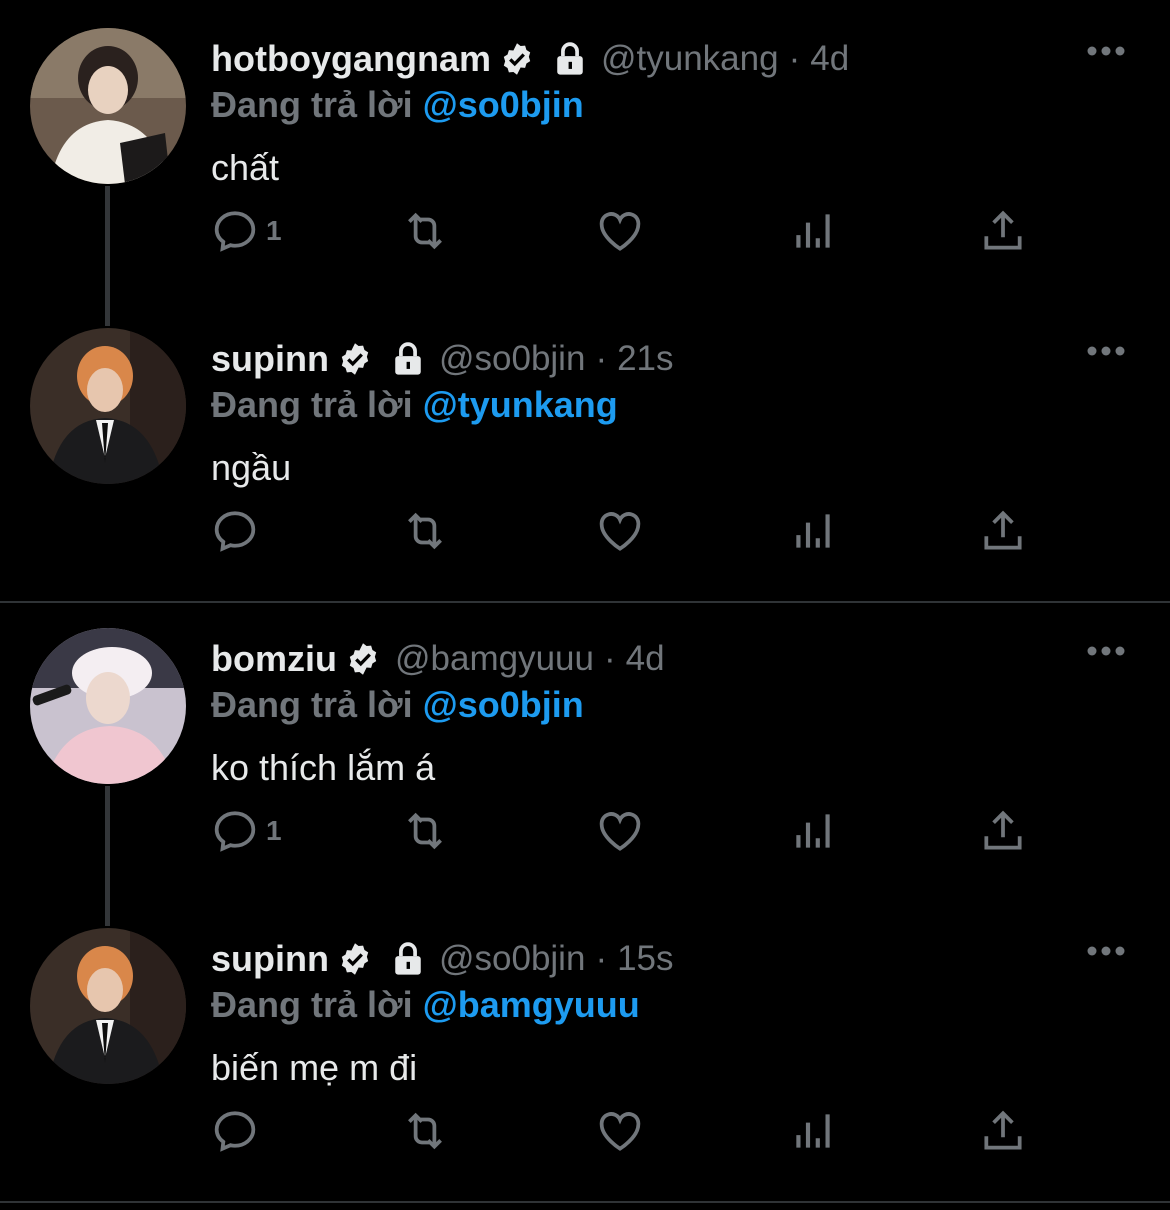 This screenshot has height=1210, width=1170. I want to click on replying-to: Đang trả lời @bamgyuuu, so click(425, 1005).